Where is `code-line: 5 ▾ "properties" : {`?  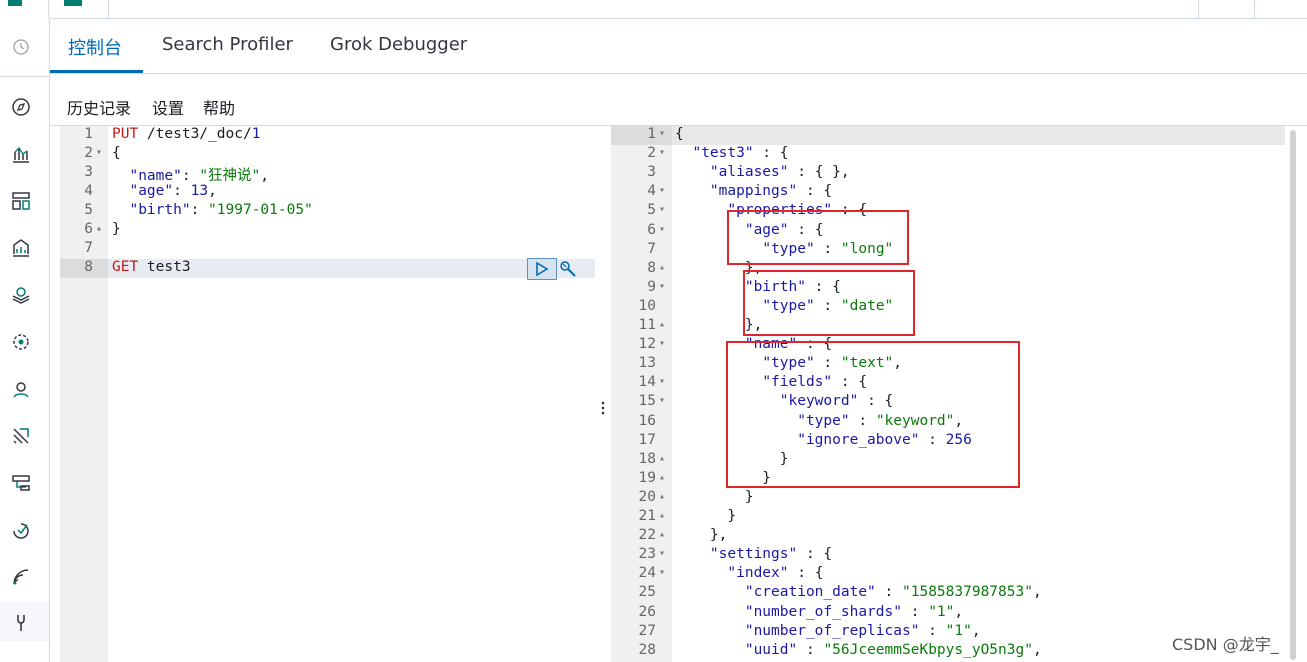 code-line: 5 ▾ "properties" : { is located at coordinates (951, 211).